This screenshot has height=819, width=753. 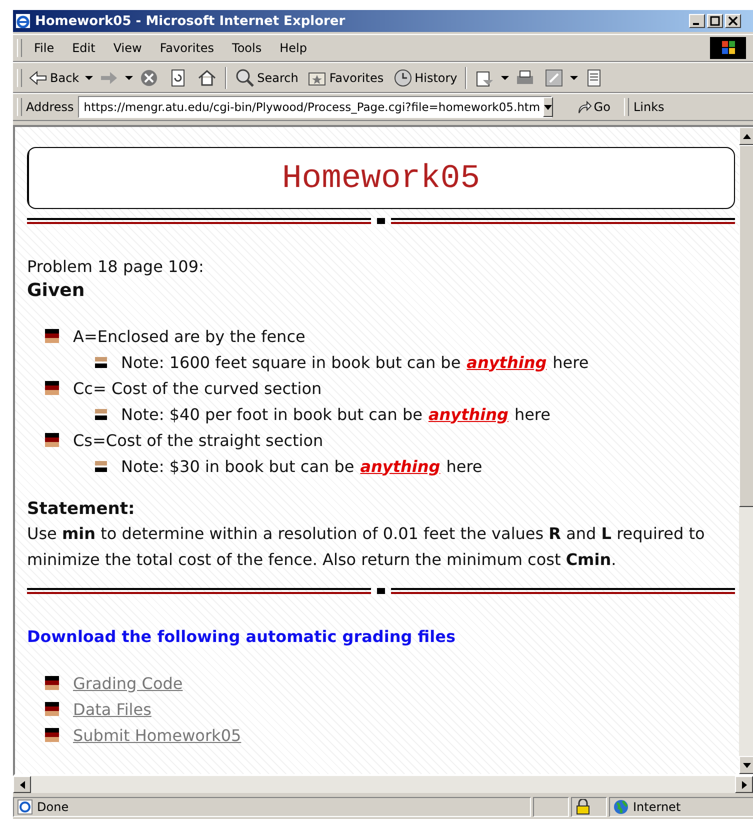 What do you see at coordinates (728, 48) in the screenshot?
I see `windows-logo-icon` at bounding box center [728, 48].